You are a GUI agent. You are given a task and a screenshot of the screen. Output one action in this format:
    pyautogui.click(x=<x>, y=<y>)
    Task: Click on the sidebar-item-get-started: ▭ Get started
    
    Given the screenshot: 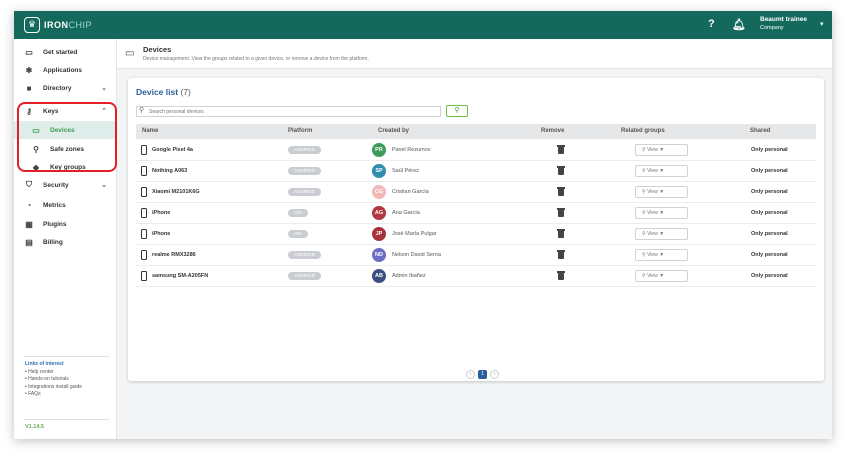 What is the action you would take?
    pyautogui.click(x=65, y=52)
    